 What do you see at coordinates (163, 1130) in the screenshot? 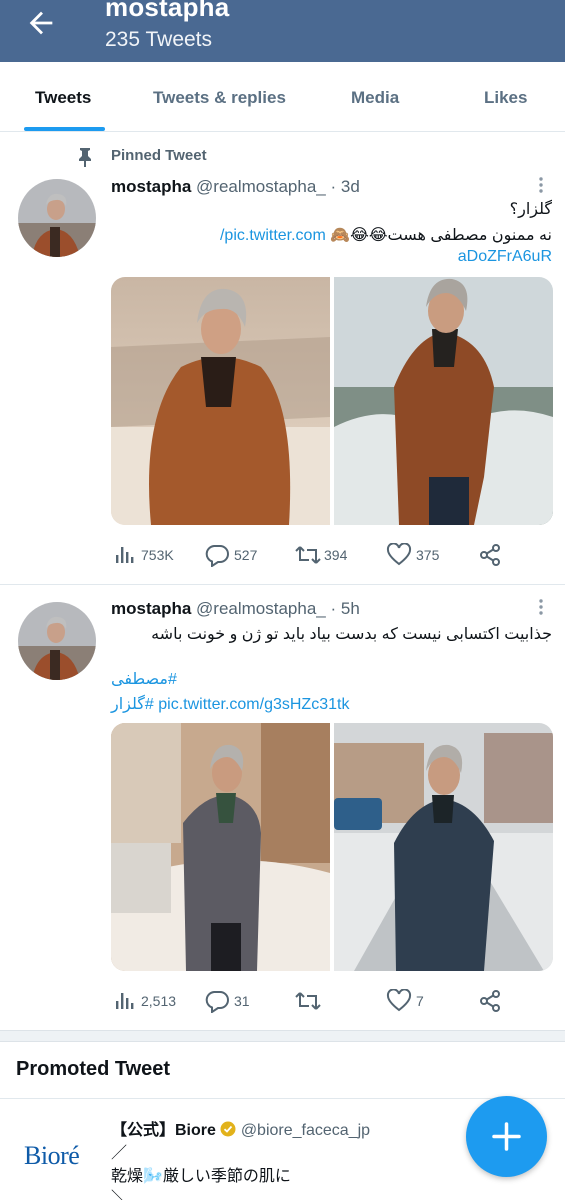
I see `author-name: 【公式】Biore` at bounding box center [163, 1130].